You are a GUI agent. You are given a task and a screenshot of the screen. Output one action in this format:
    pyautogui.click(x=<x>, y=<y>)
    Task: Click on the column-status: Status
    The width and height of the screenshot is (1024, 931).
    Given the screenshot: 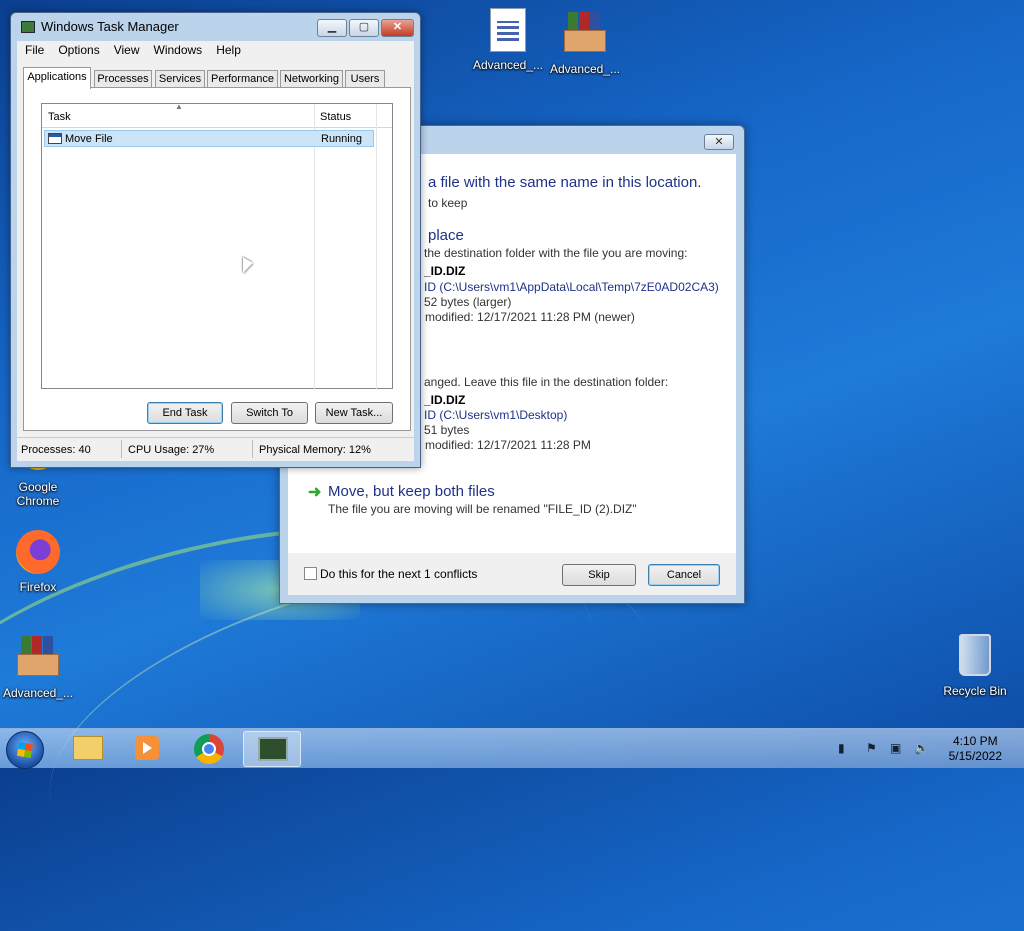 What is the action you would take?
    pyautogui.click(x=335, y=117)
    